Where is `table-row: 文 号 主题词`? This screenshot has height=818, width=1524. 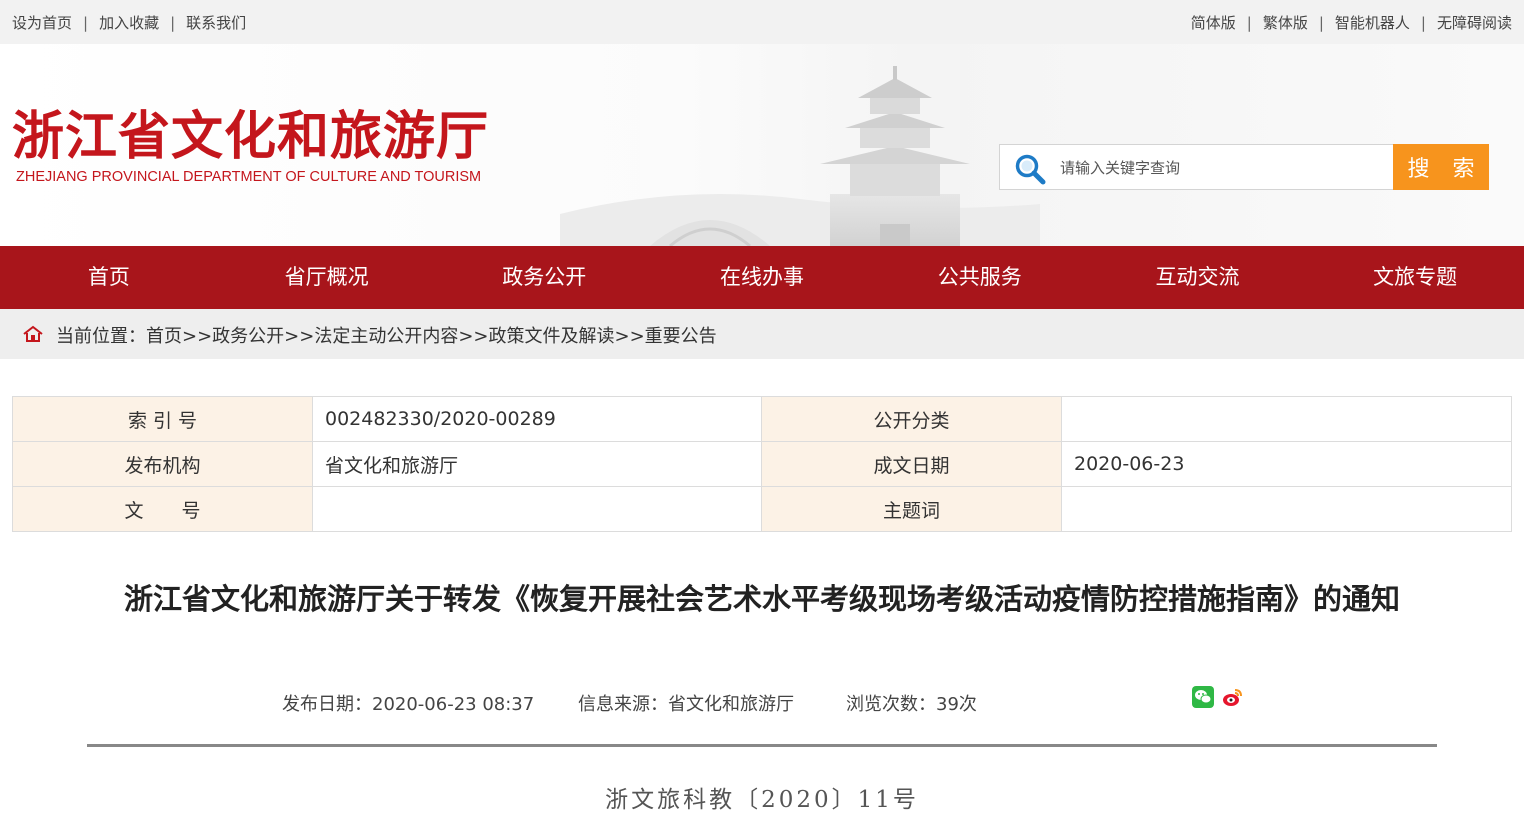 table-row: 文 号 主题词 is located at coordinates (762, 509).